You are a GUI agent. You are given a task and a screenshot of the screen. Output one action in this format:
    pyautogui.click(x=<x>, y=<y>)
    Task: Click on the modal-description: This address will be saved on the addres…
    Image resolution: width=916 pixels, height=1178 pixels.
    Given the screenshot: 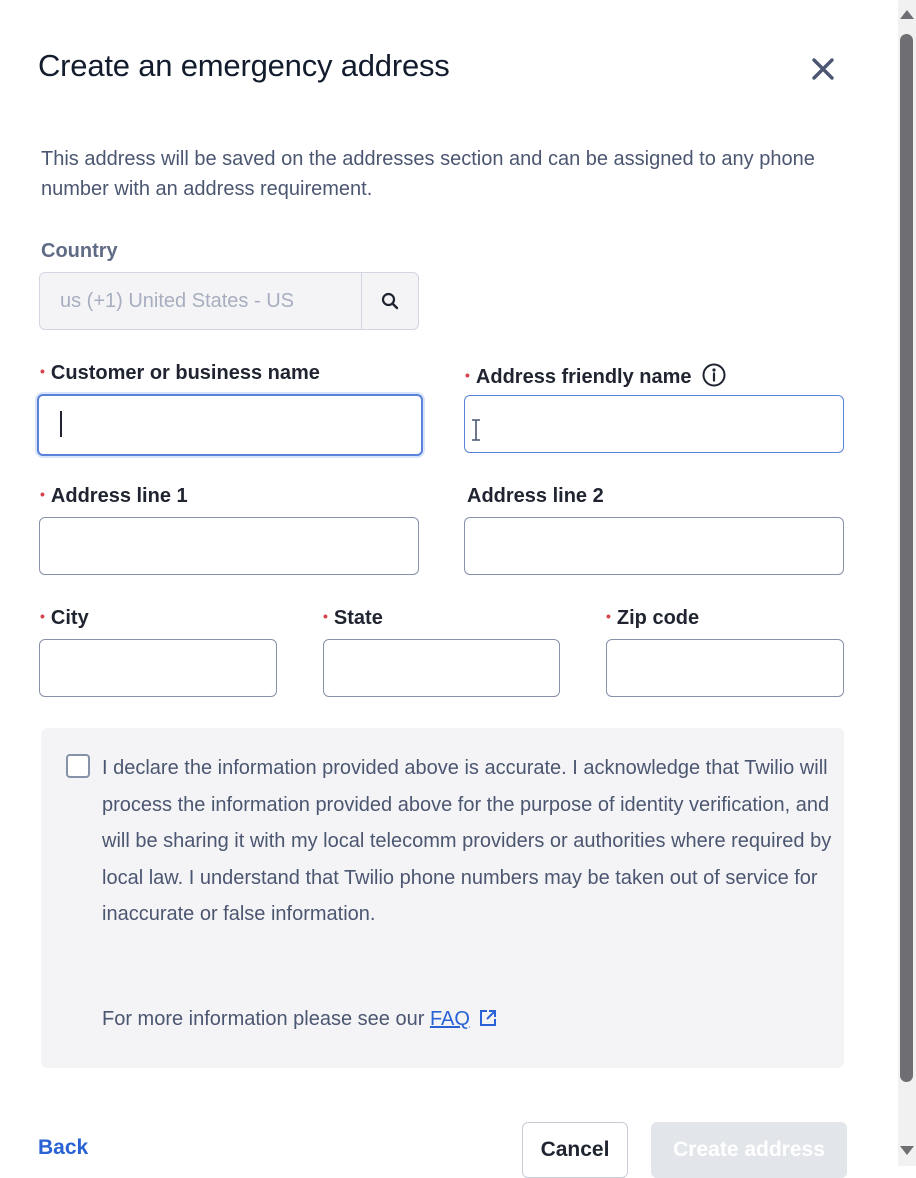 What is the action you would take?
    pyautogui.click(x=428, y=174)
    